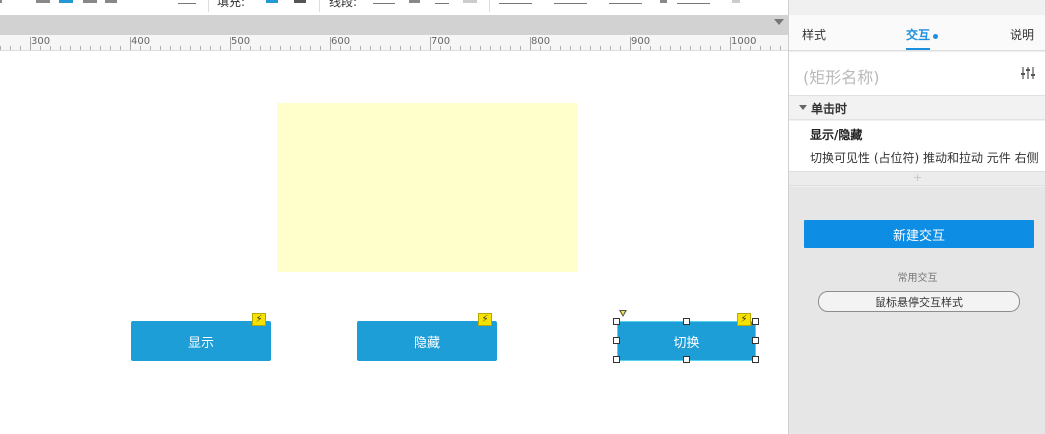 Image resolution: width=1045 pixels, height=434 pixels. Describe the element at coordinates (917, 146) in the screenshot. I see `interaction-case: 显示/隐藏 切换可见性 (占位符) 推动和拉动 元件 右侧` at that location.